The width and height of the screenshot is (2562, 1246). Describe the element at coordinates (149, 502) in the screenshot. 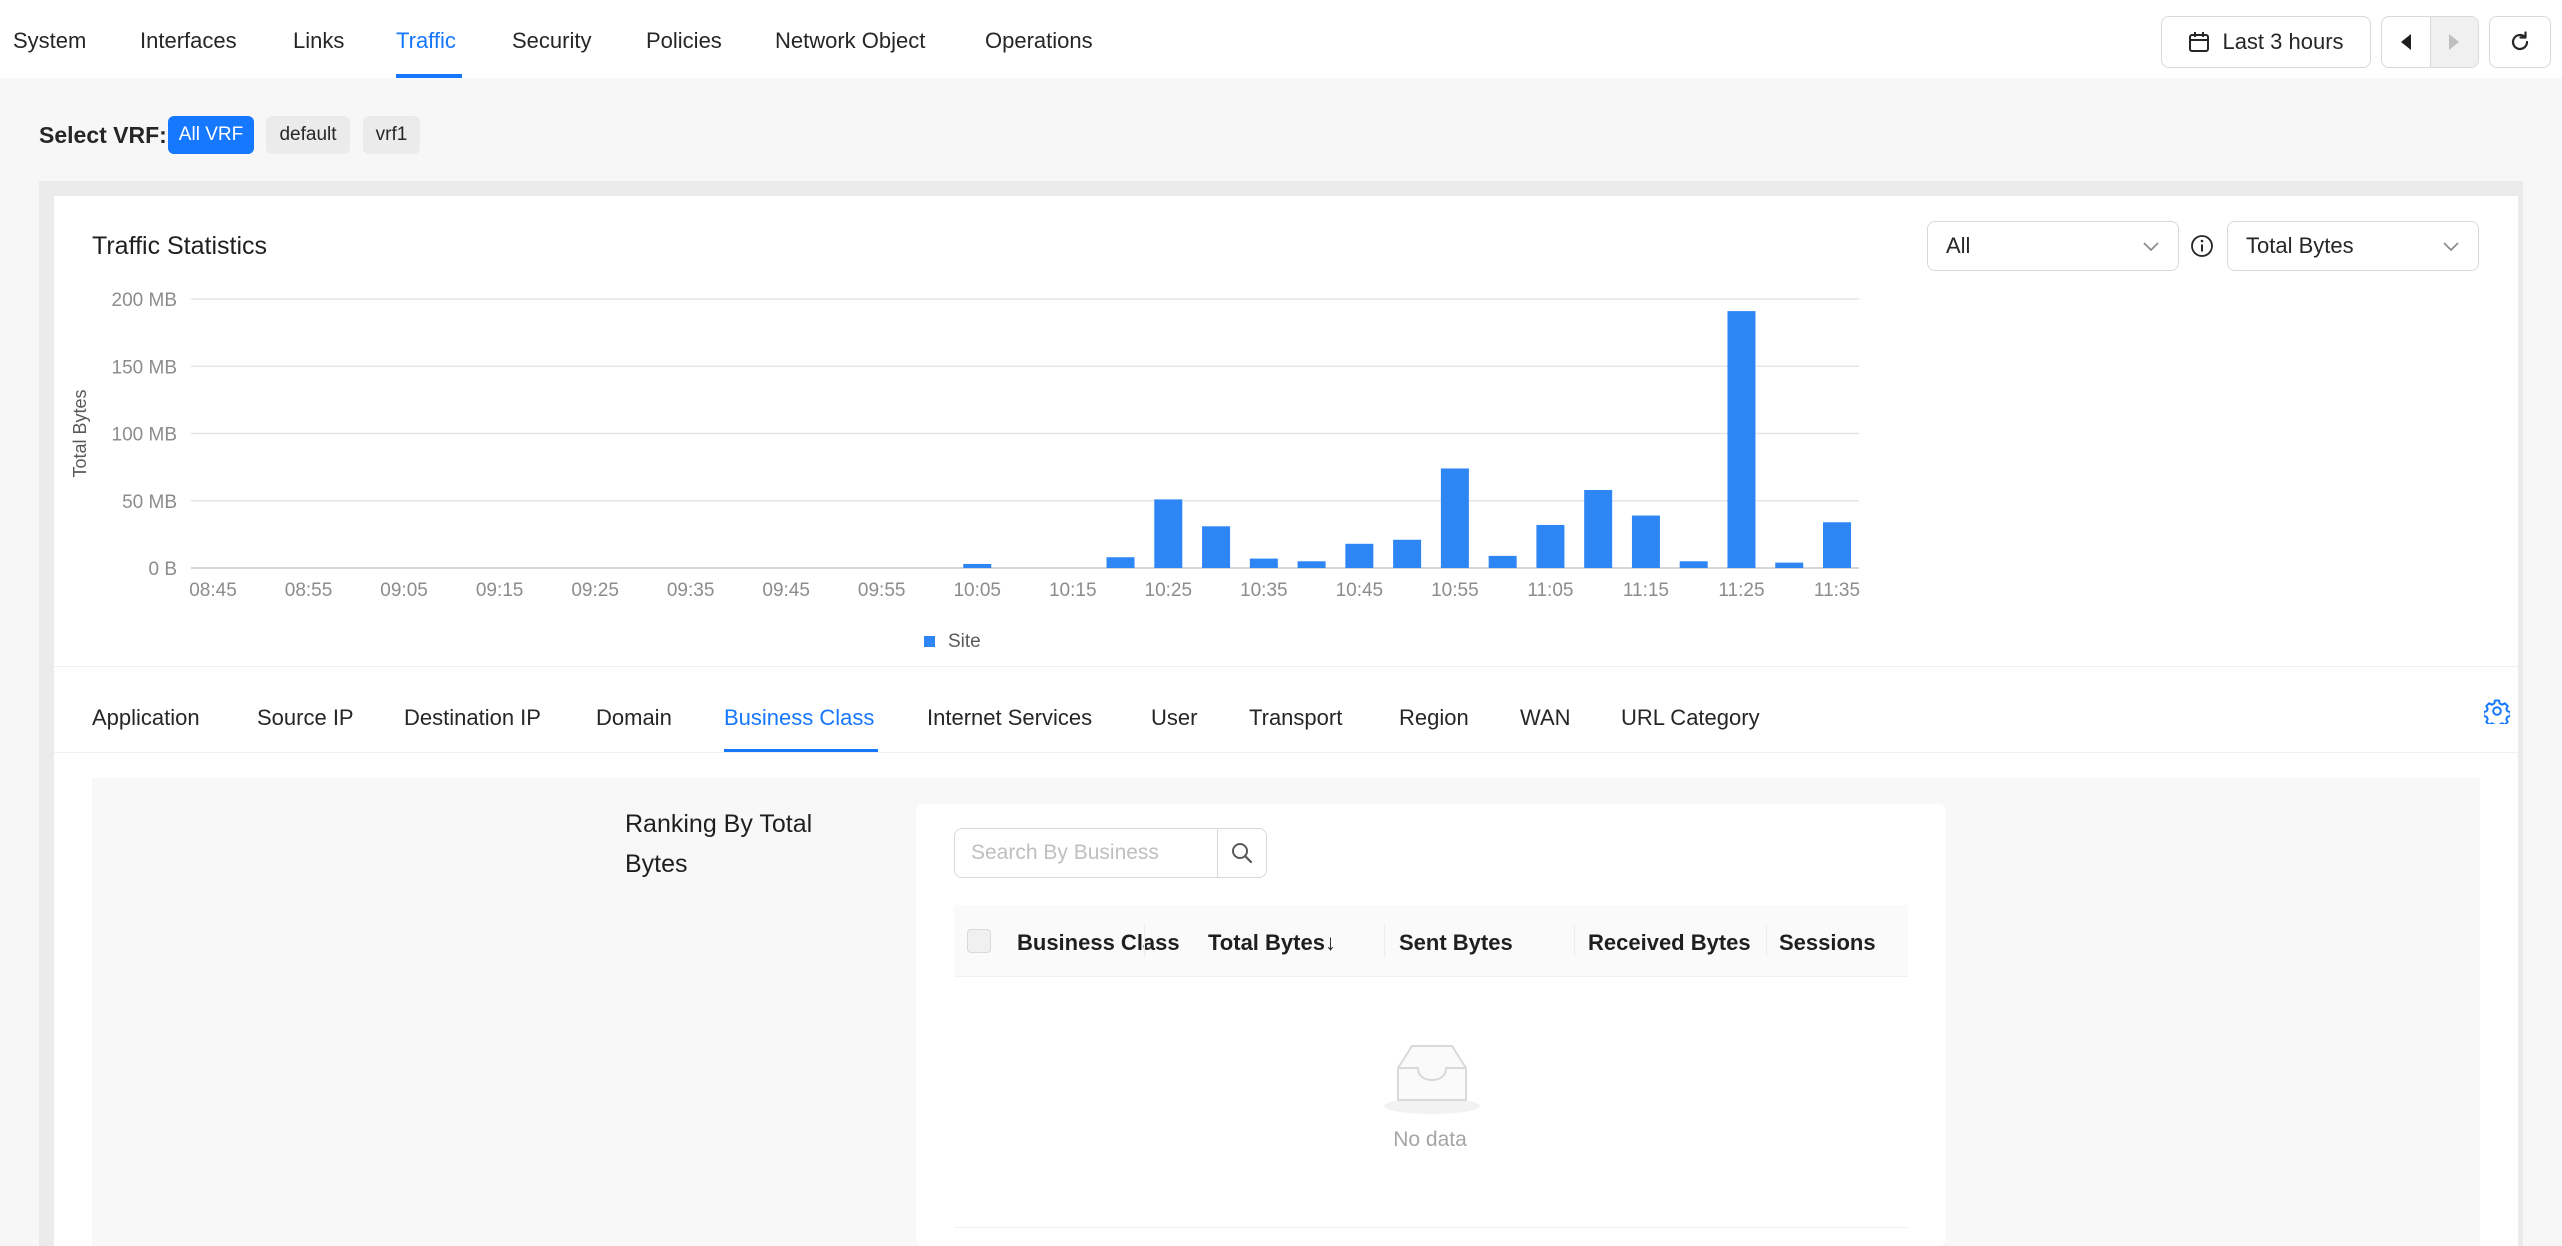

I see `y-tick-label: 50 MB` at that location.